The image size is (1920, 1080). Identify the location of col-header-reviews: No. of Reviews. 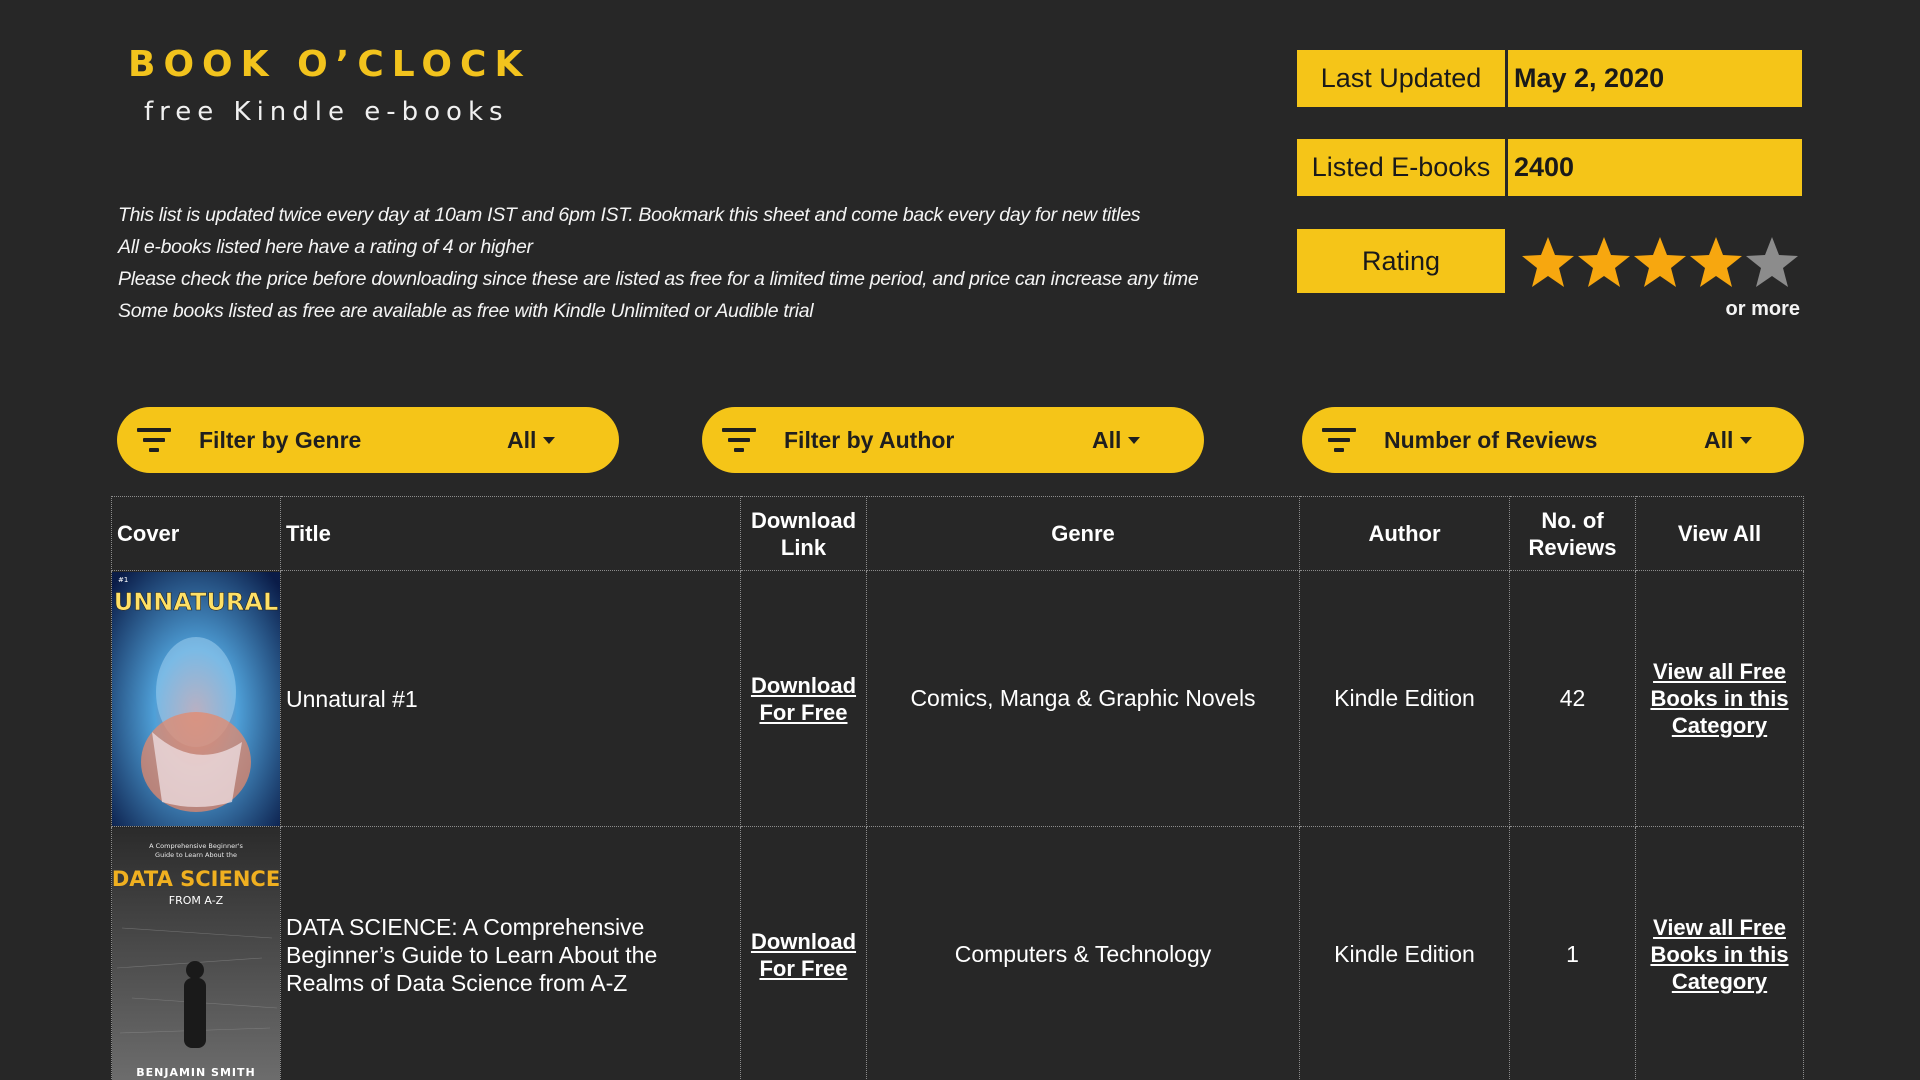
(1572, 533).